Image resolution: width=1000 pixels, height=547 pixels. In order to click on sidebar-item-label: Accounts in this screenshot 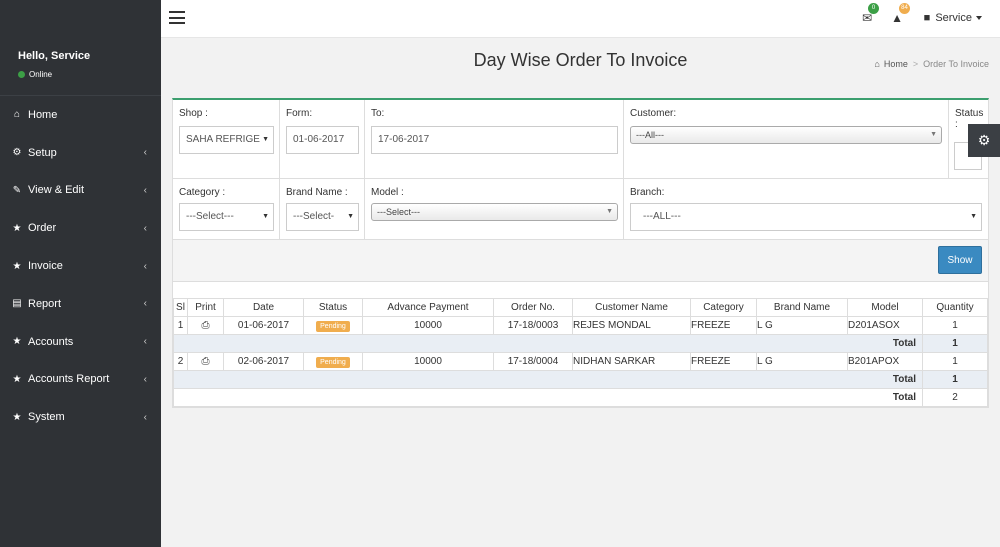, I will do `click(51, 341)`.